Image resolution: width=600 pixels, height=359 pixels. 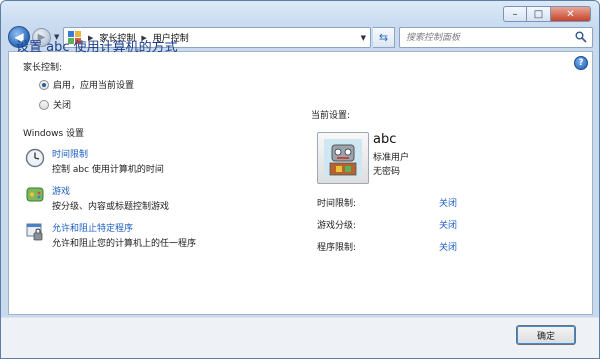 What do you see at coordinates (480, 37) in the screenshot?
I see `search-input` at bounding box center [480, 37].